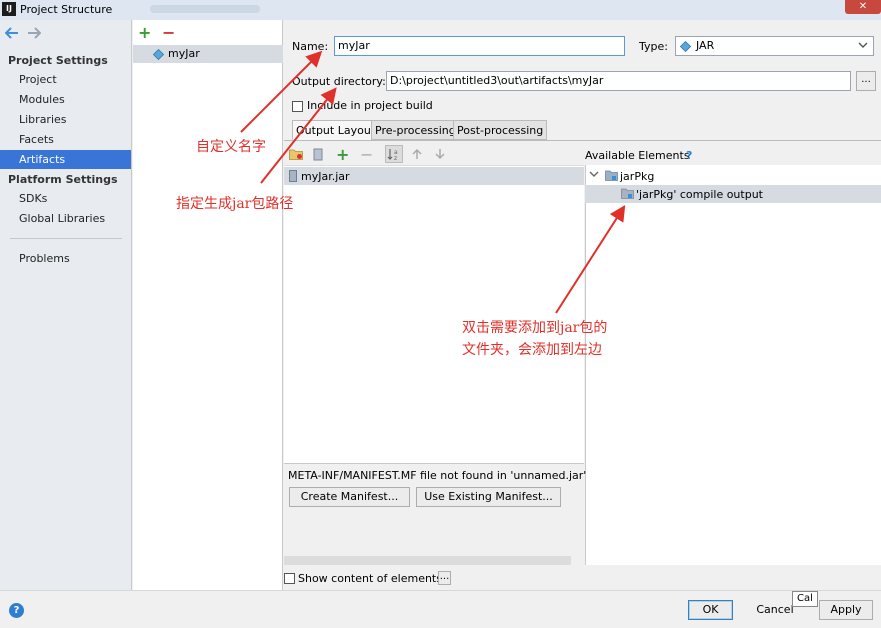 This screenshot has width=881, height=628. I want to click on double-click-annotation-line2: 文件夹，会添加到左边, so click(532, 350).